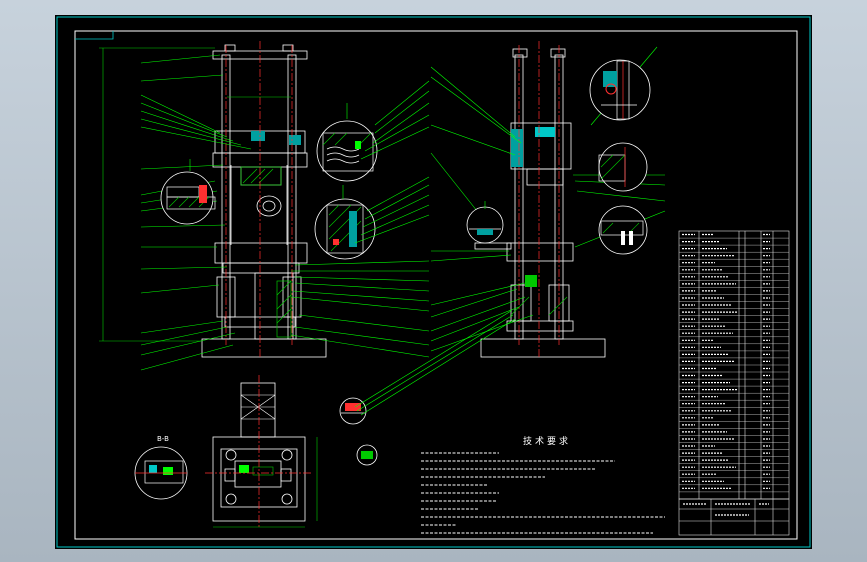 This screenshot has width=867, height=562. What do you see at coordinates (163, 439) in the screenshot?
I see `view-label-bb: B-B` at bounding box center [163, 439].